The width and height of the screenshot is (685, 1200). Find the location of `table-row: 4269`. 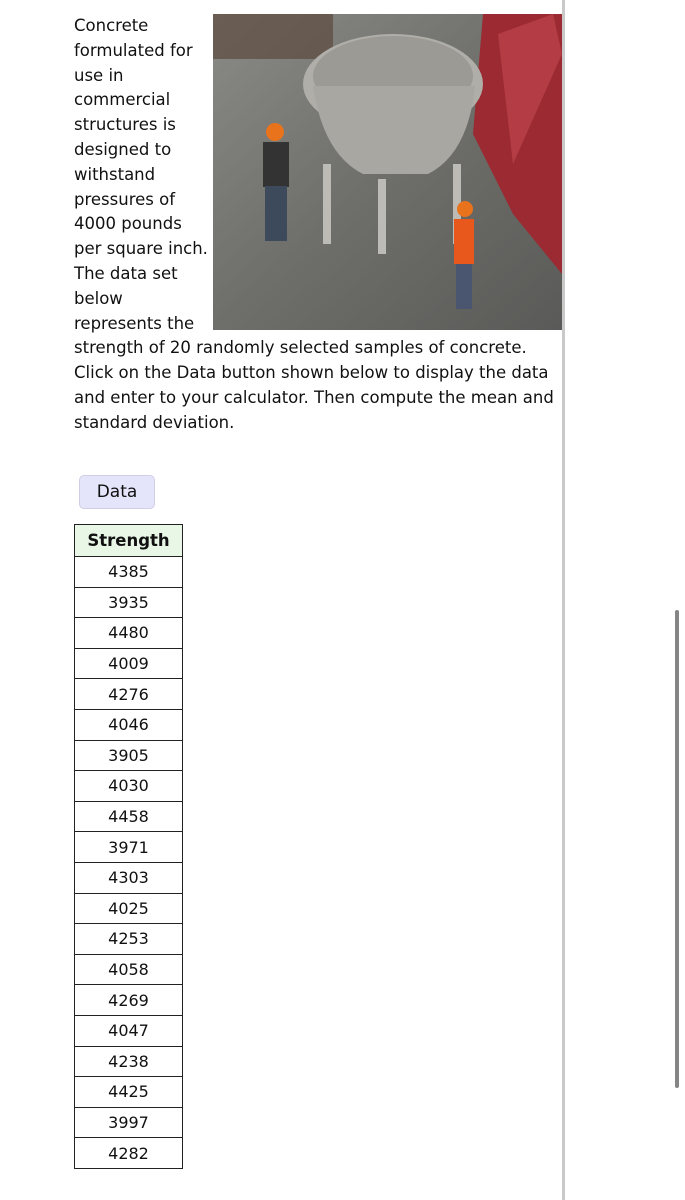

table-row: 4269 is located at coordinates (128, 1000).